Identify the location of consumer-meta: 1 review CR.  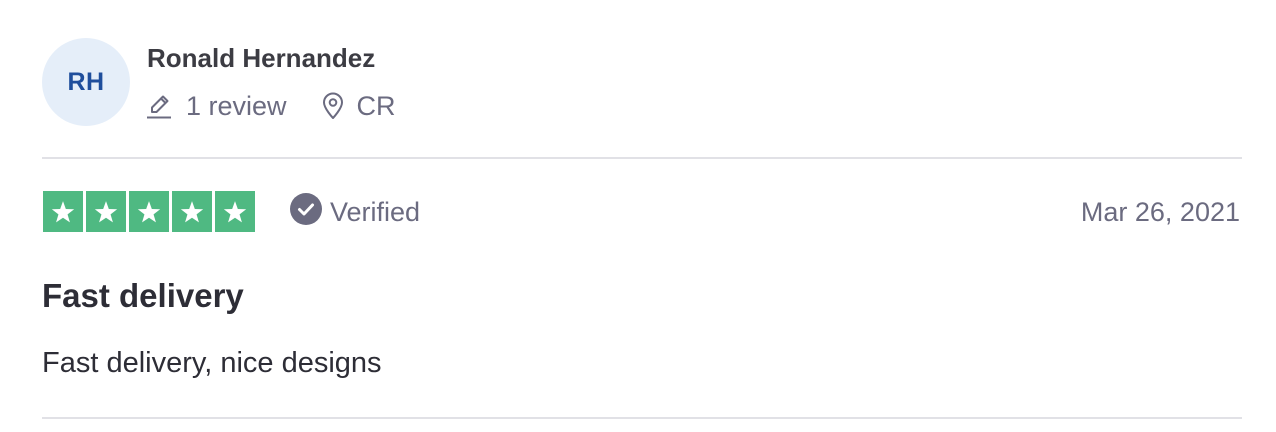
(271, 106).